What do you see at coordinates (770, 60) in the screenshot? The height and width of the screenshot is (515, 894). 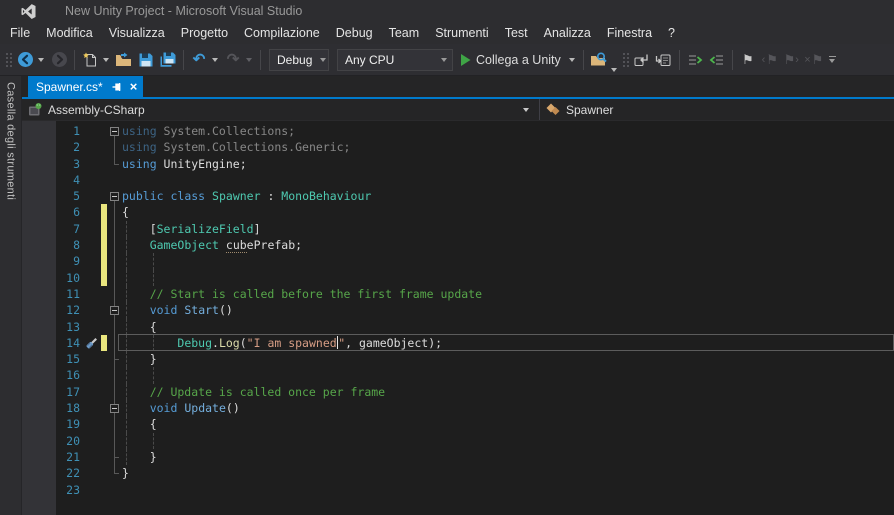 I see `previous-bookmark-button: ‹ ⚑` at bounding box center [770, 60].